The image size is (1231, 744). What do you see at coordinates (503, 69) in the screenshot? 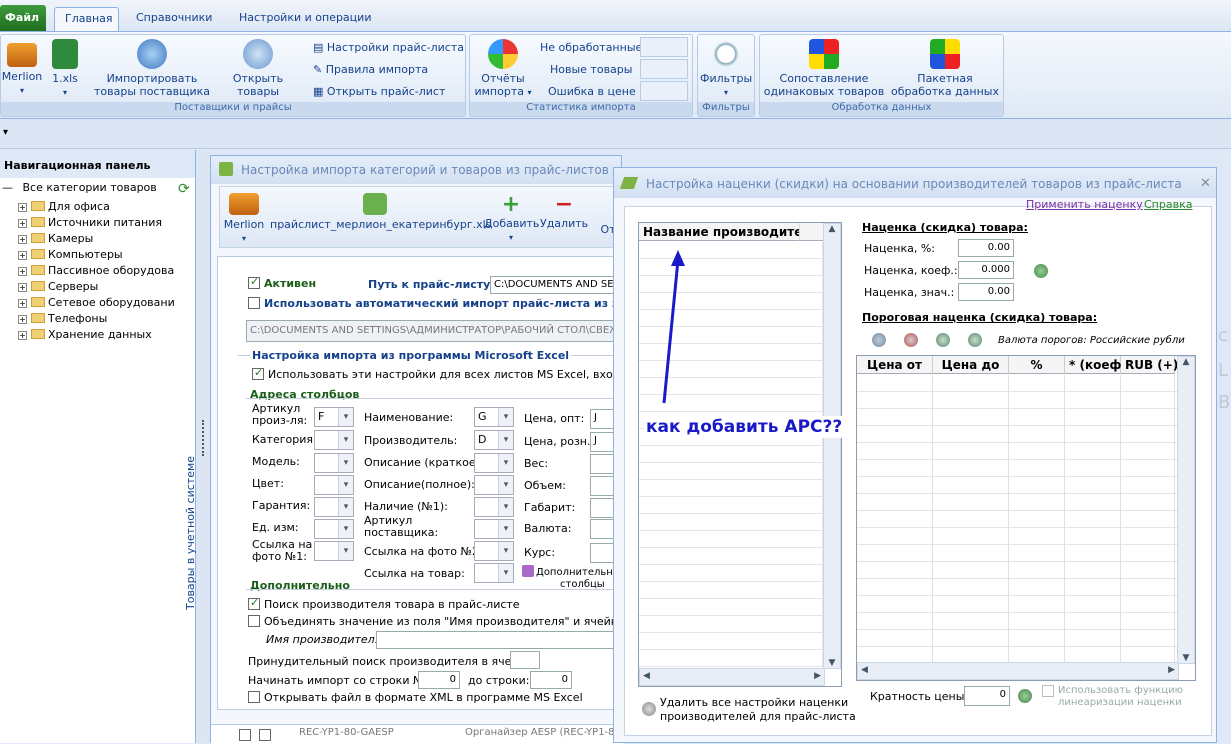
I see `reports-button: Отчёты импорта ▾` at bounding box center [503, 69].